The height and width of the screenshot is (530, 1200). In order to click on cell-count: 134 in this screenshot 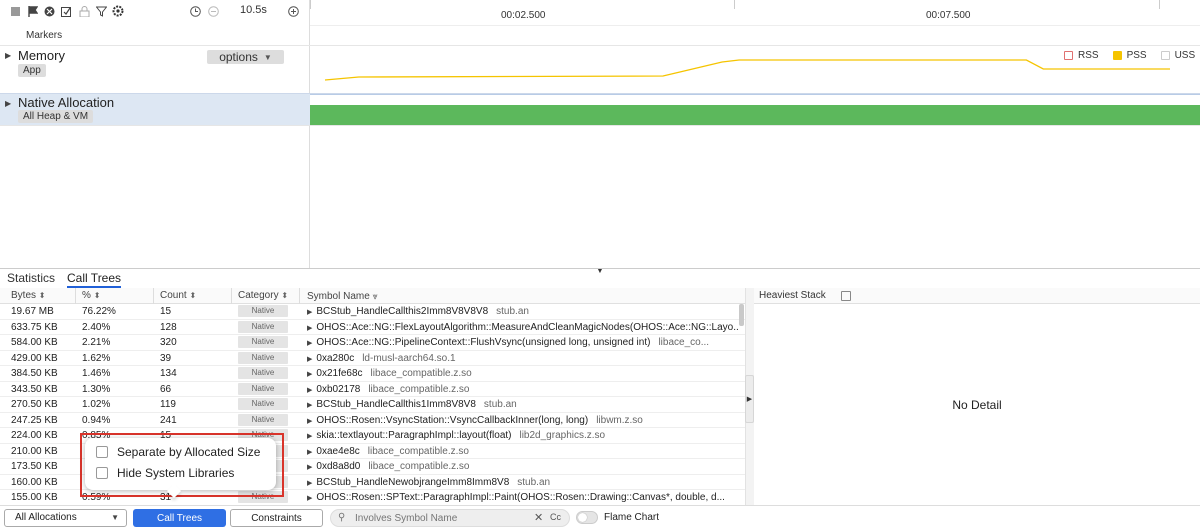, I will do `click(168, 373)`.